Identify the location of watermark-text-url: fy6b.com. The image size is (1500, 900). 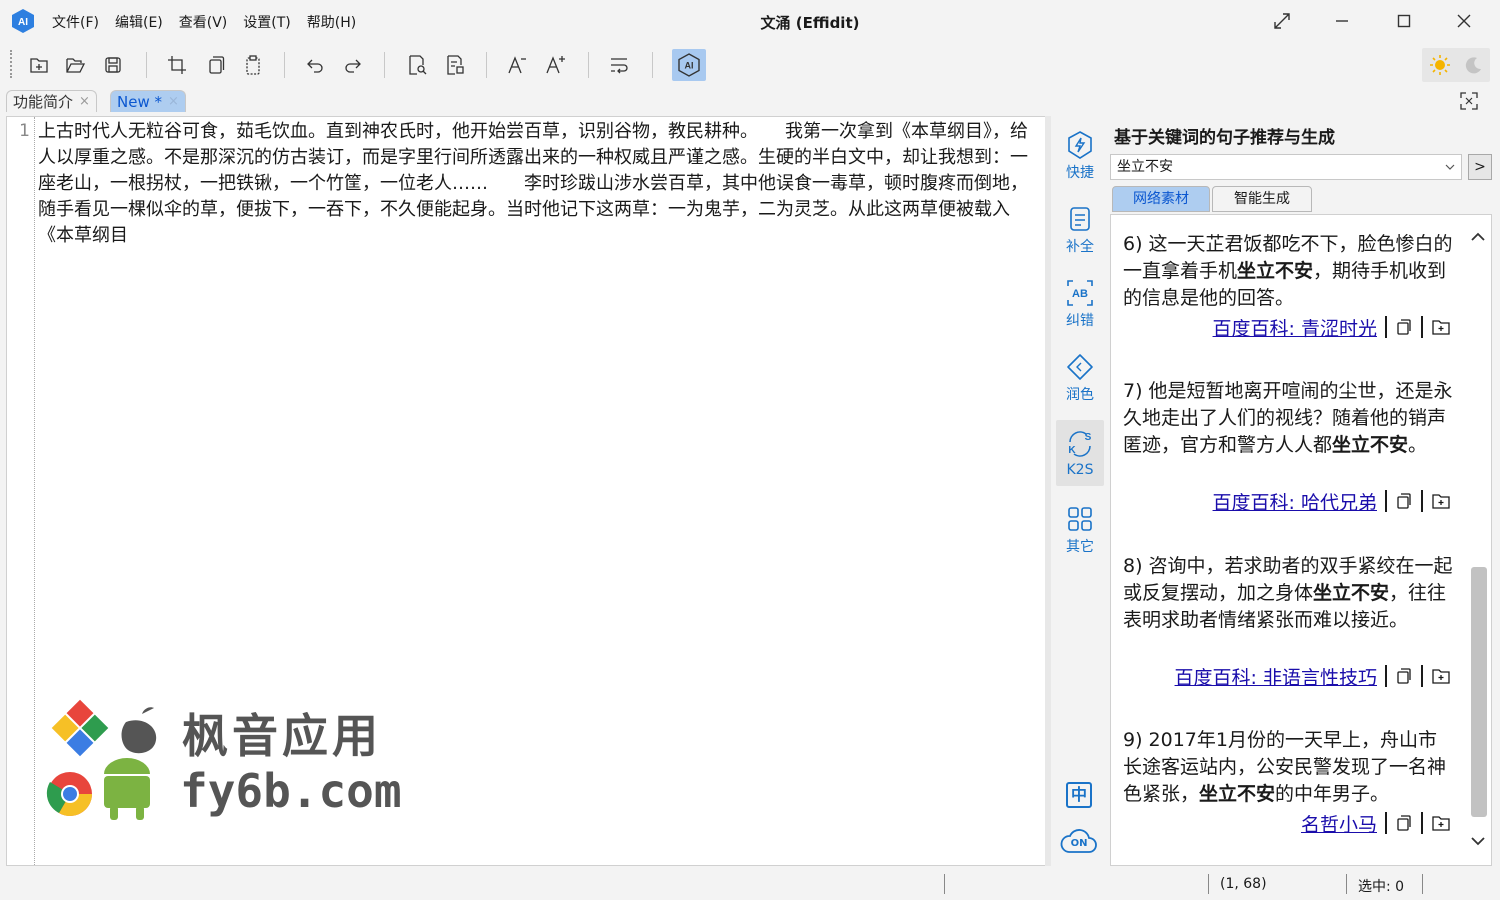
(291, 791).